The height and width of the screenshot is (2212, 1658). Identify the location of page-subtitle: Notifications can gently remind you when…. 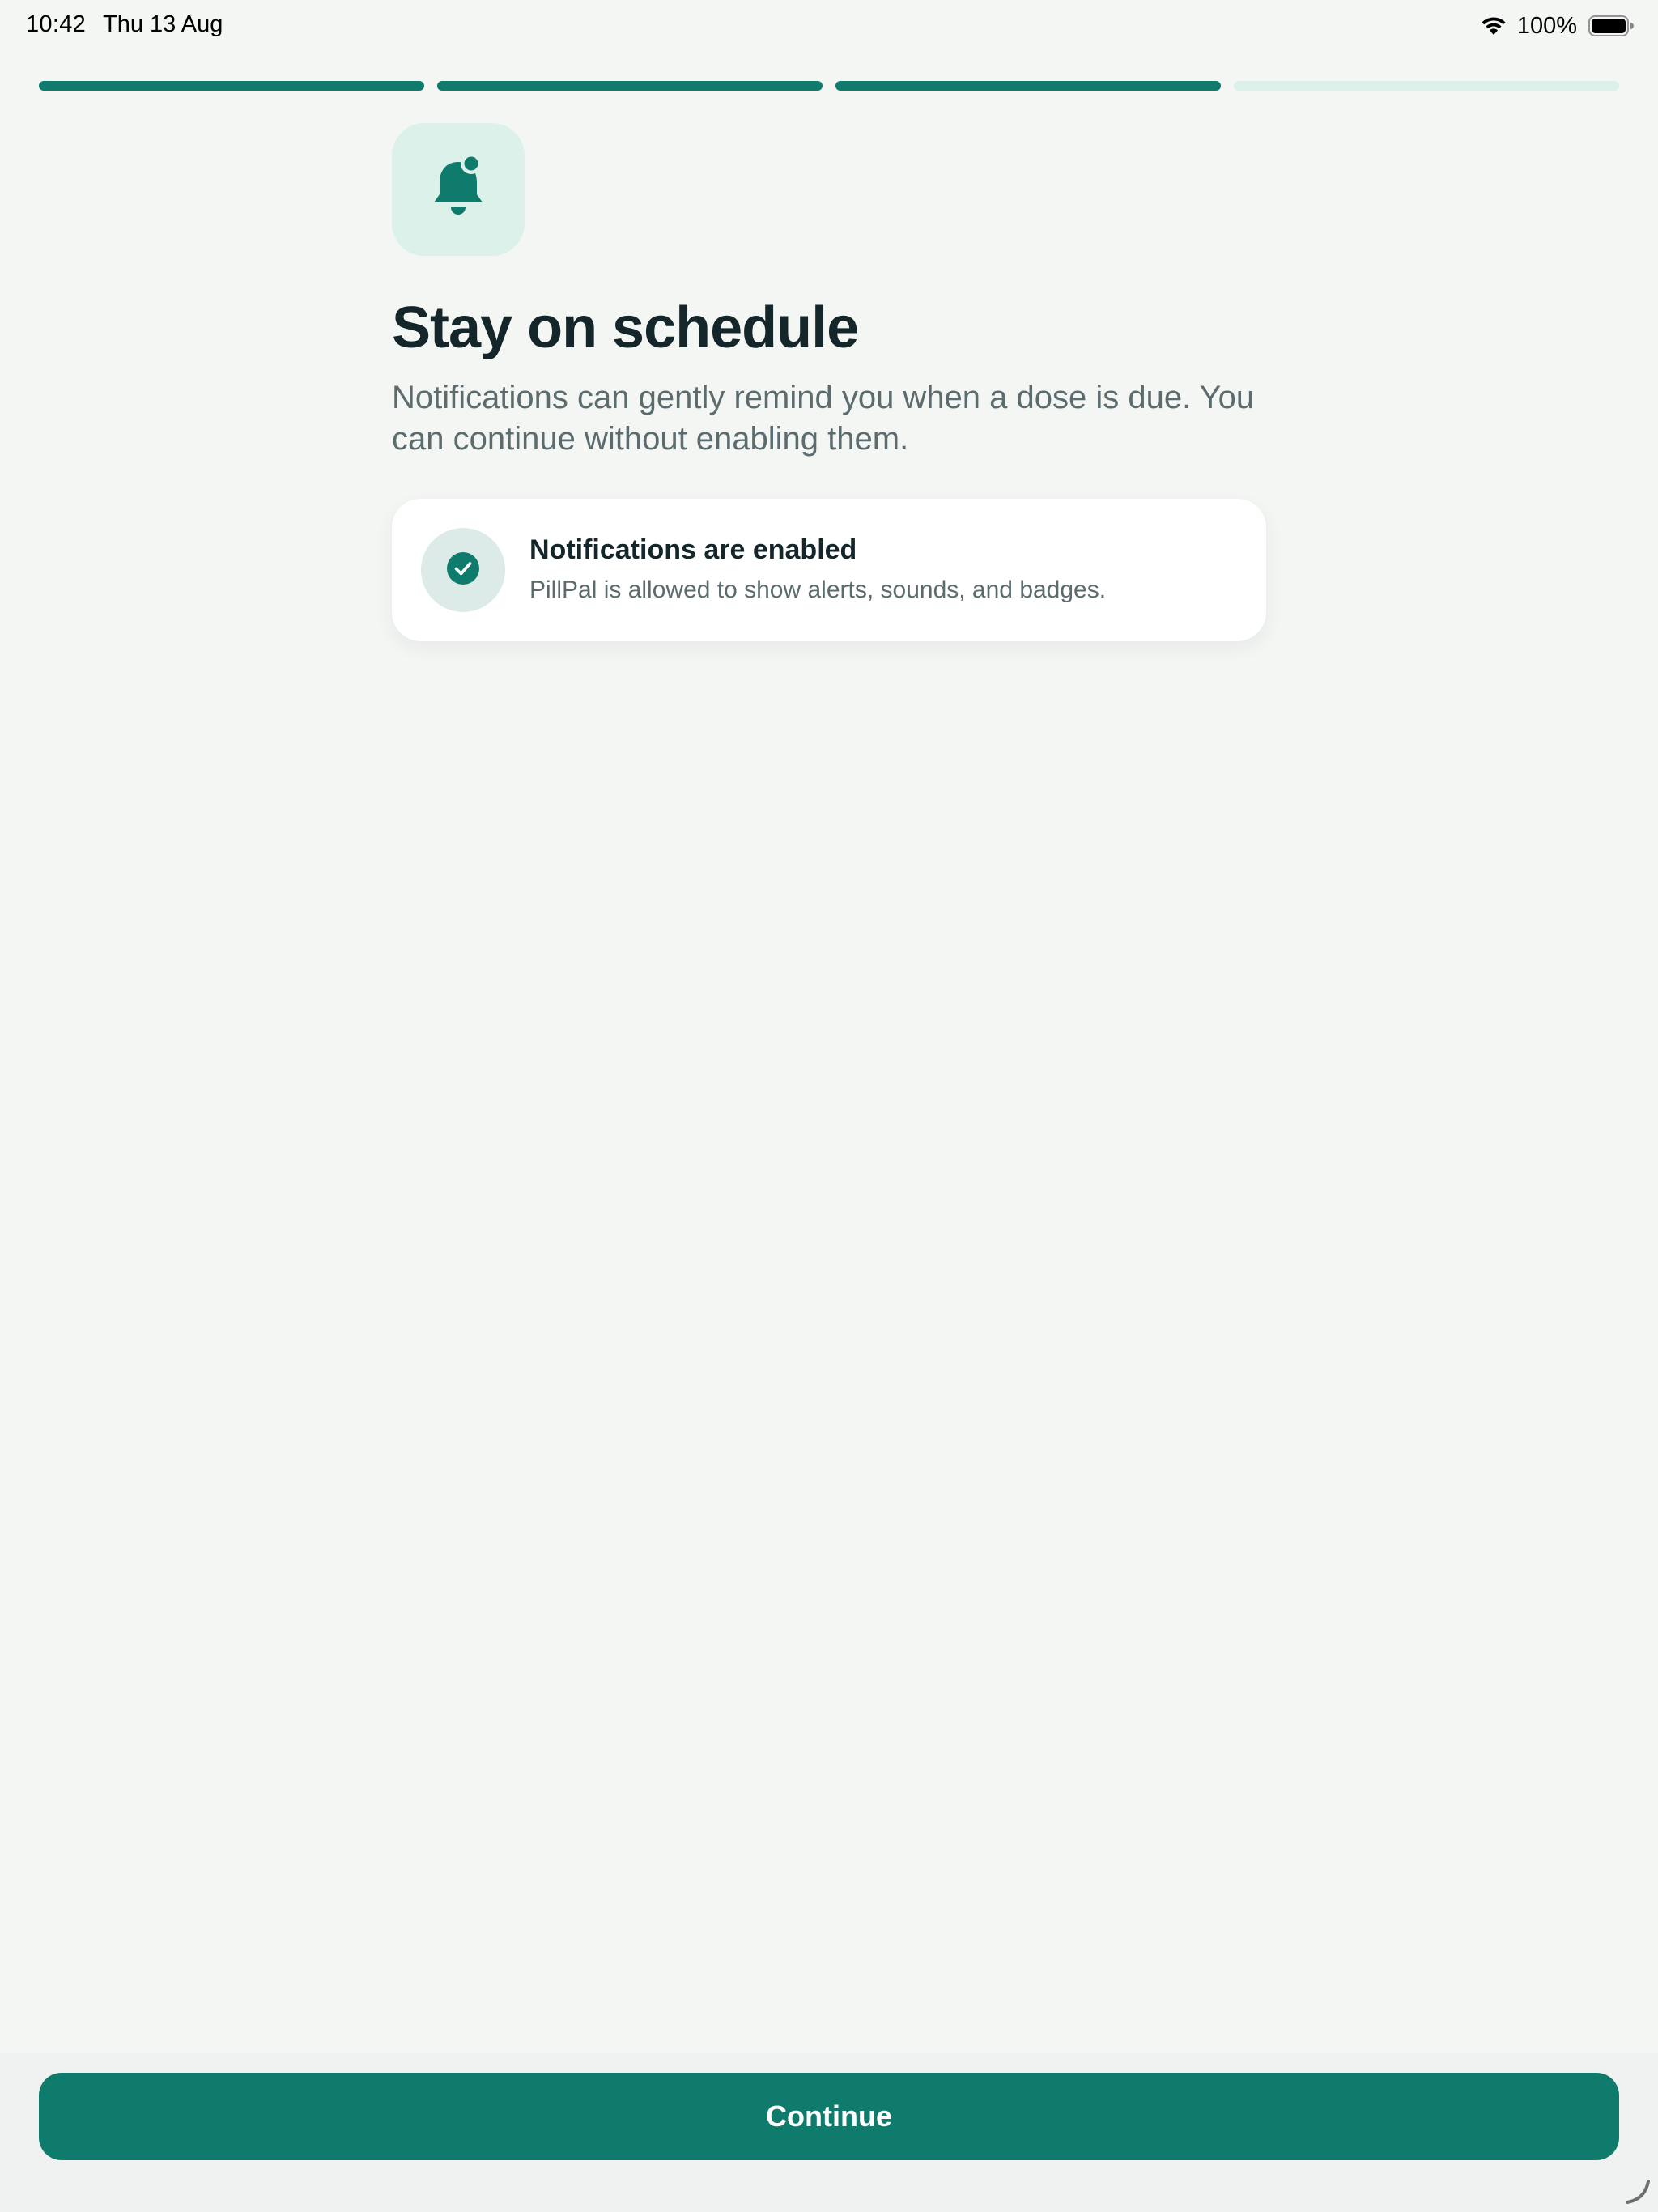
(823, 418).